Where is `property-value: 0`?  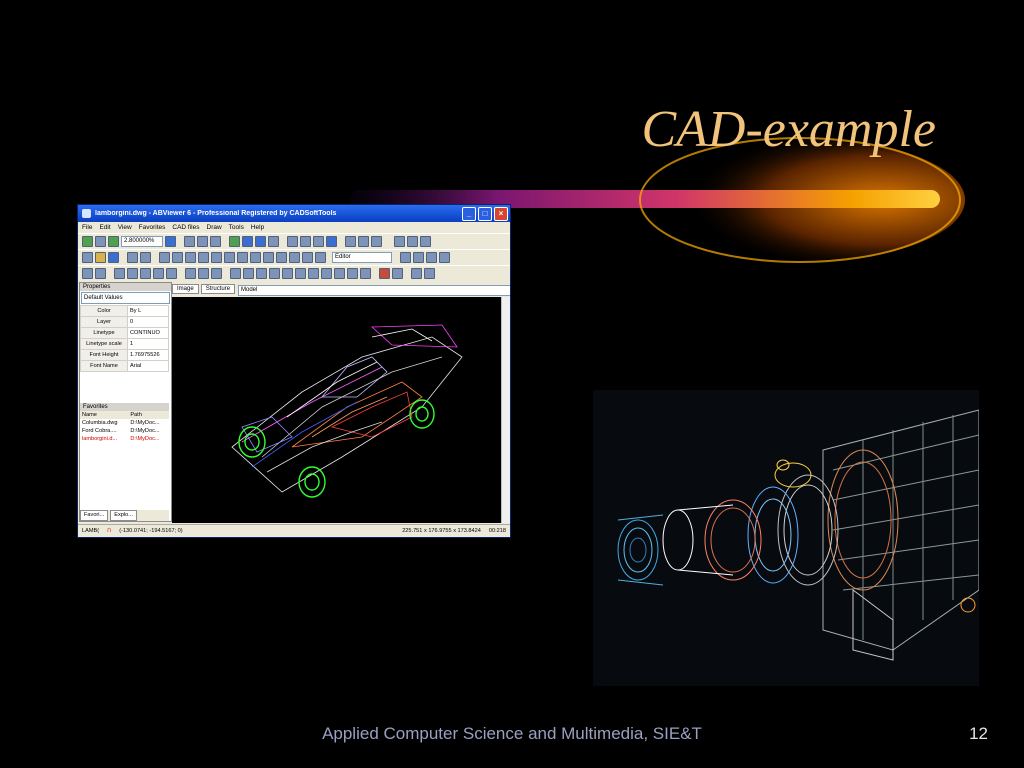
property-value: 0 is located at coordinates (148, 322).